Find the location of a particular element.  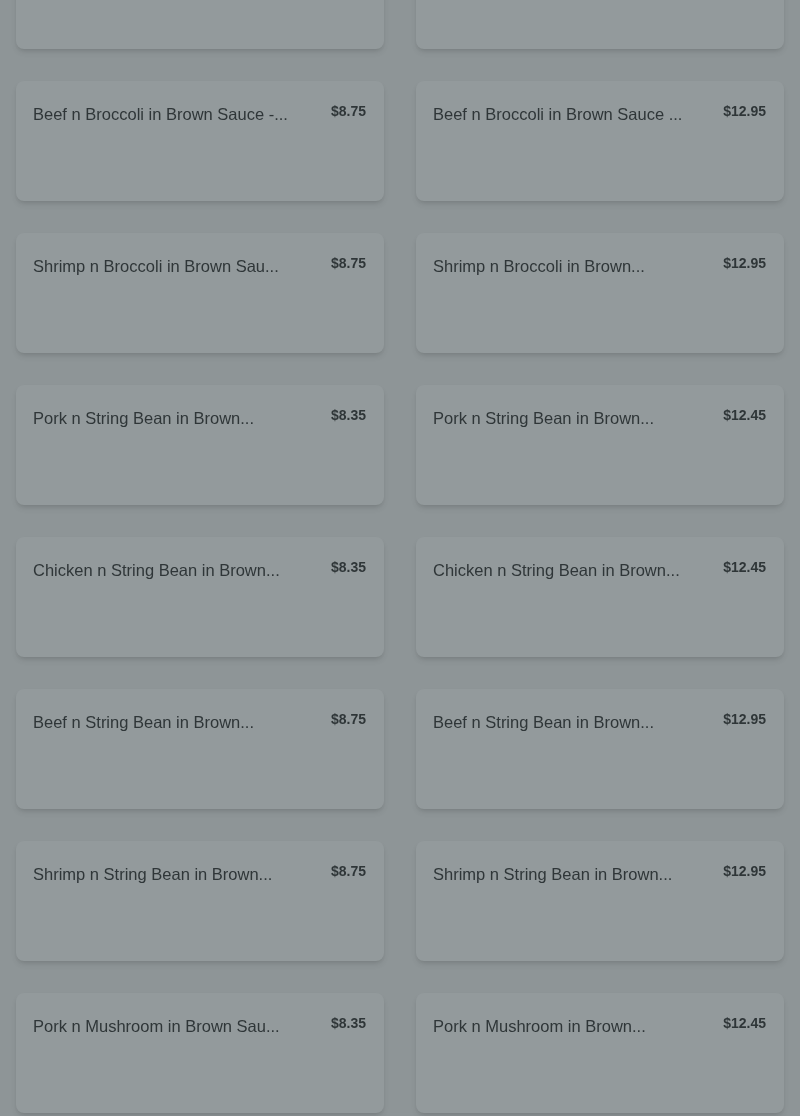

menu-item-card: Beef n Broccoli in Brown Sauce -... $8.75 is located at coordinates (200, 141).